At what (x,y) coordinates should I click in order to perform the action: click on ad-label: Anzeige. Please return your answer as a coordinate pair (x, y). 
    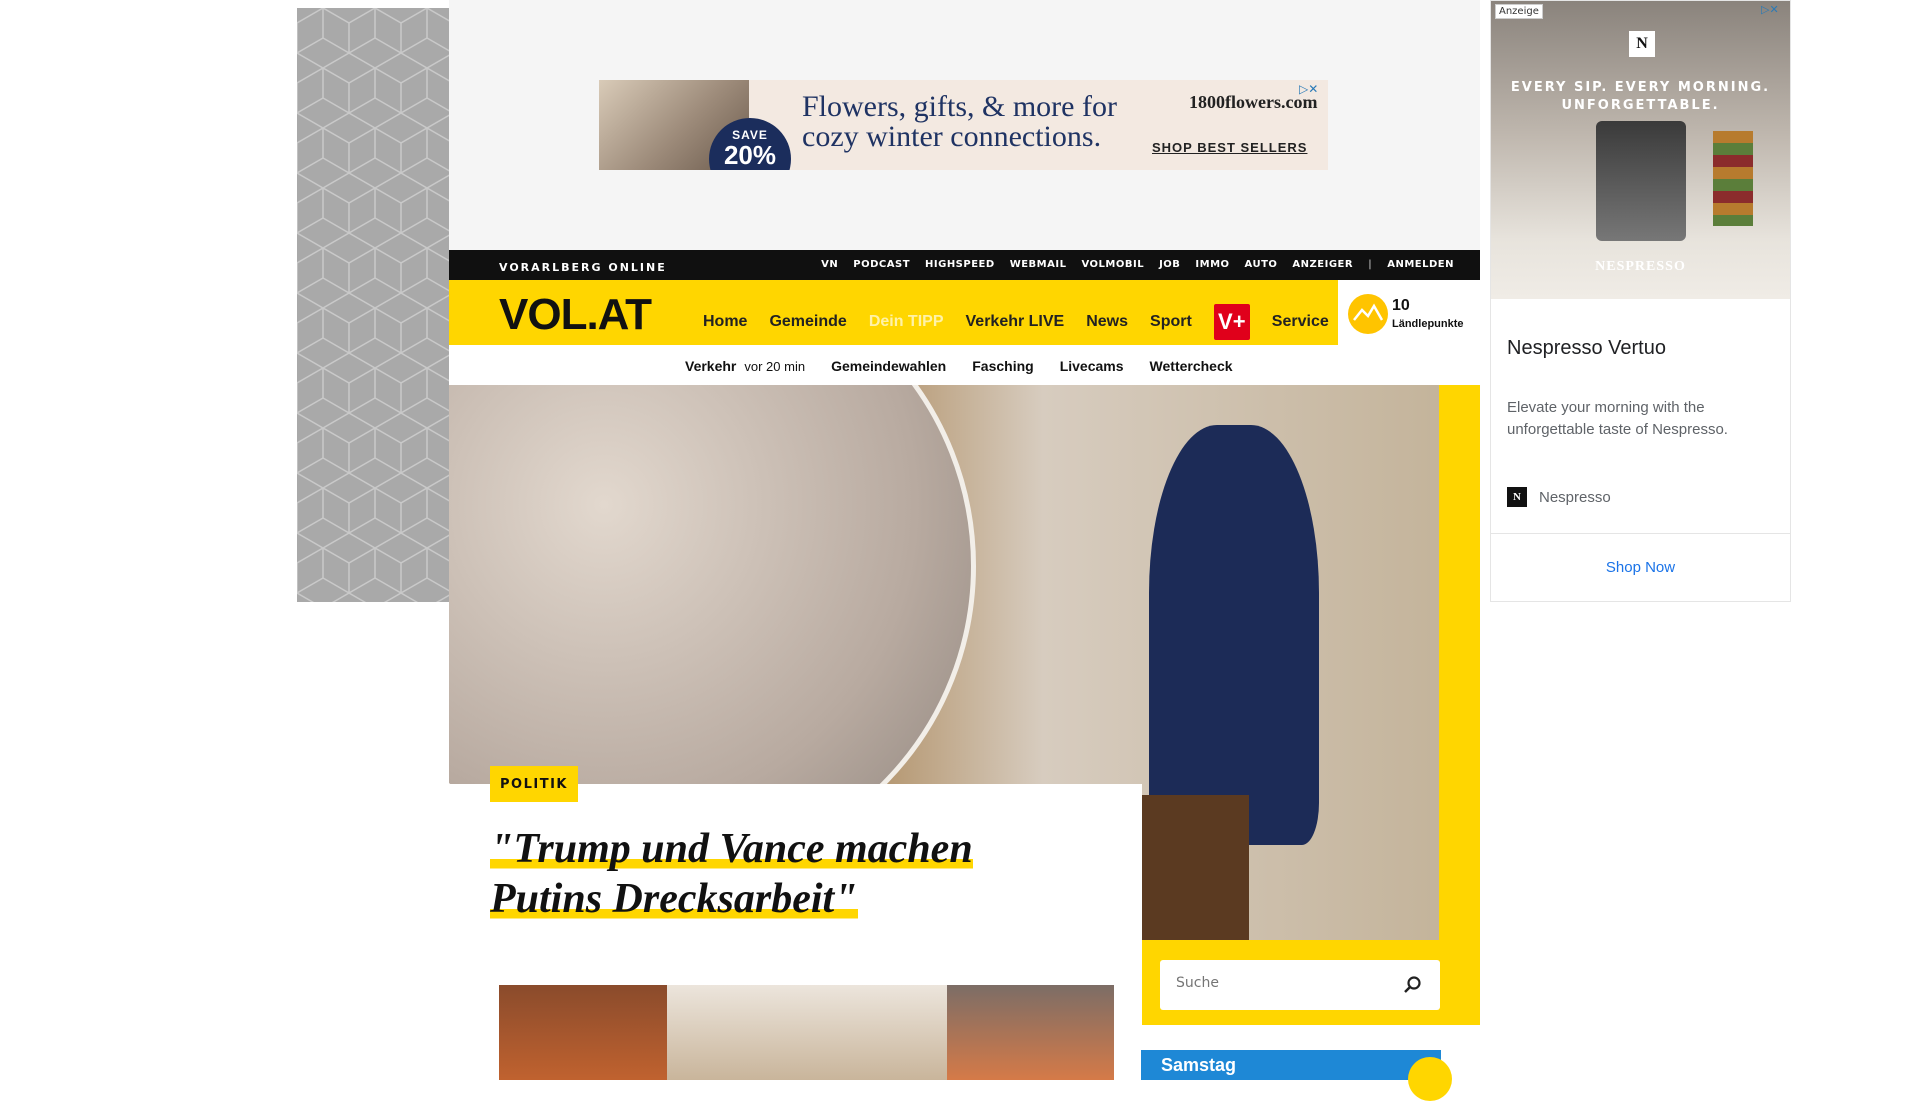
    Looking at the image, I should click on (1519, 11).